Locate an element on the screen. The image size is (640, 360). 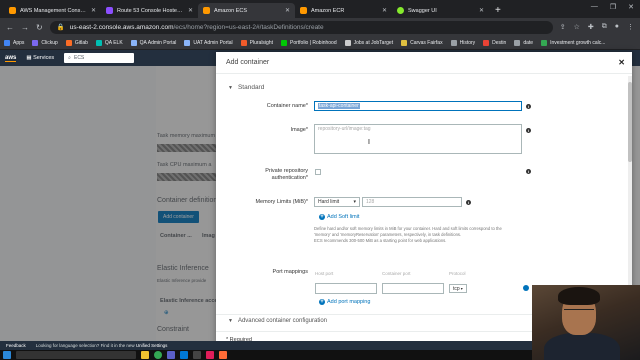
standard-section-toggle: ▼ Standard is located at coordinates (246, 87).